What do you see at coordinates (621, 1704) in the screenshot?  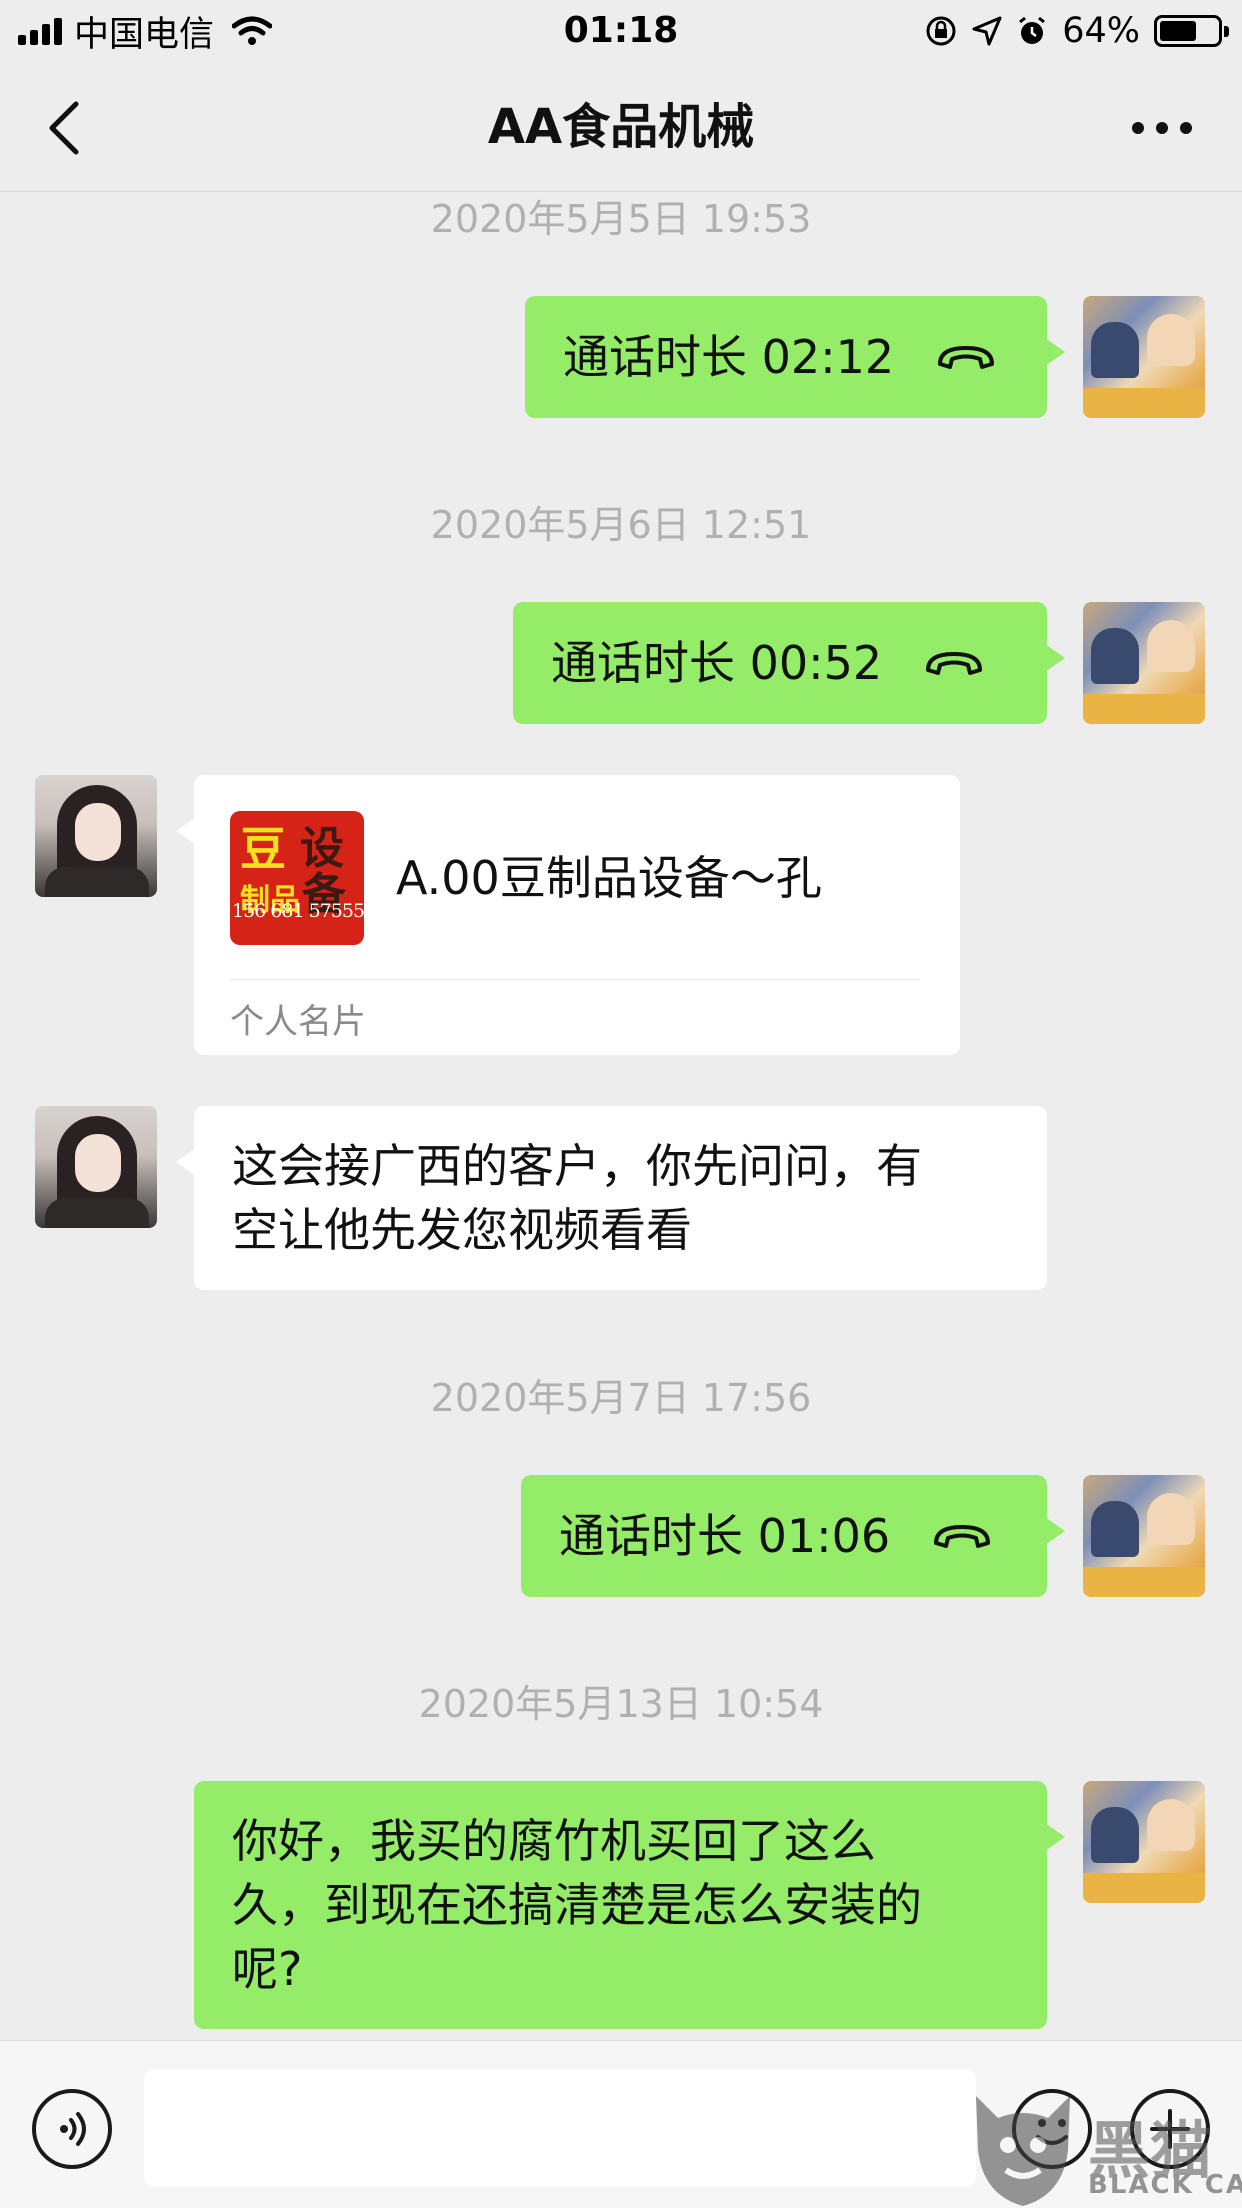 I see `timestamp: 2020年5月13日 10:54` at bounding box center [621, 1704].